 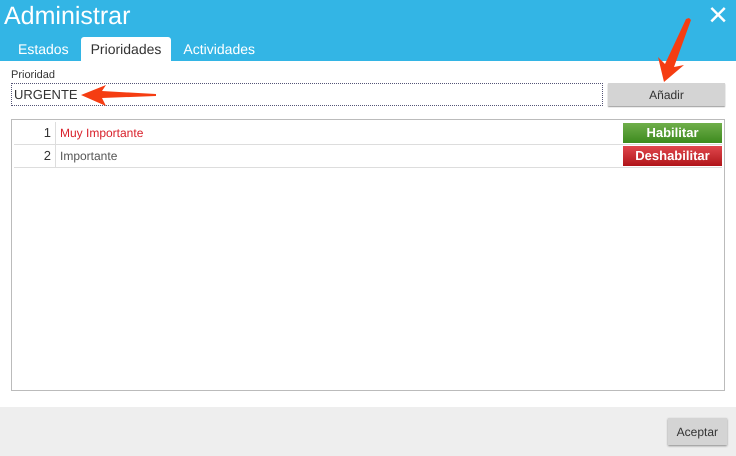 I want to click on priority-name: Importante, so click(x=88, y=156).